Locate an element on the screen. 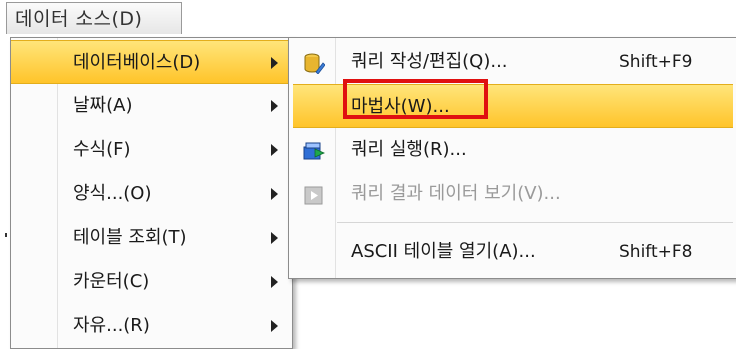 The height and width of the screenshot is (349, 736). menu-item-table-lookup: 테이블 조회(T) is located at coordinates (151, 238).